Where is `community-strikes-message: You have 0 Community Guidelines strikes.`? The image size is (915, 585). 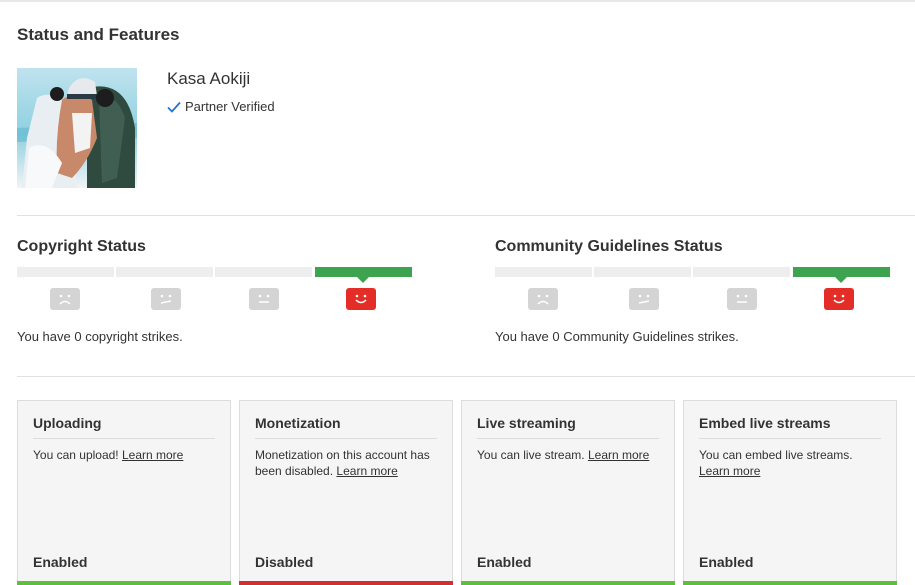 community-strikes-message: You have 0 Community Guidelines strikes. is located at coordinates (617, 336).